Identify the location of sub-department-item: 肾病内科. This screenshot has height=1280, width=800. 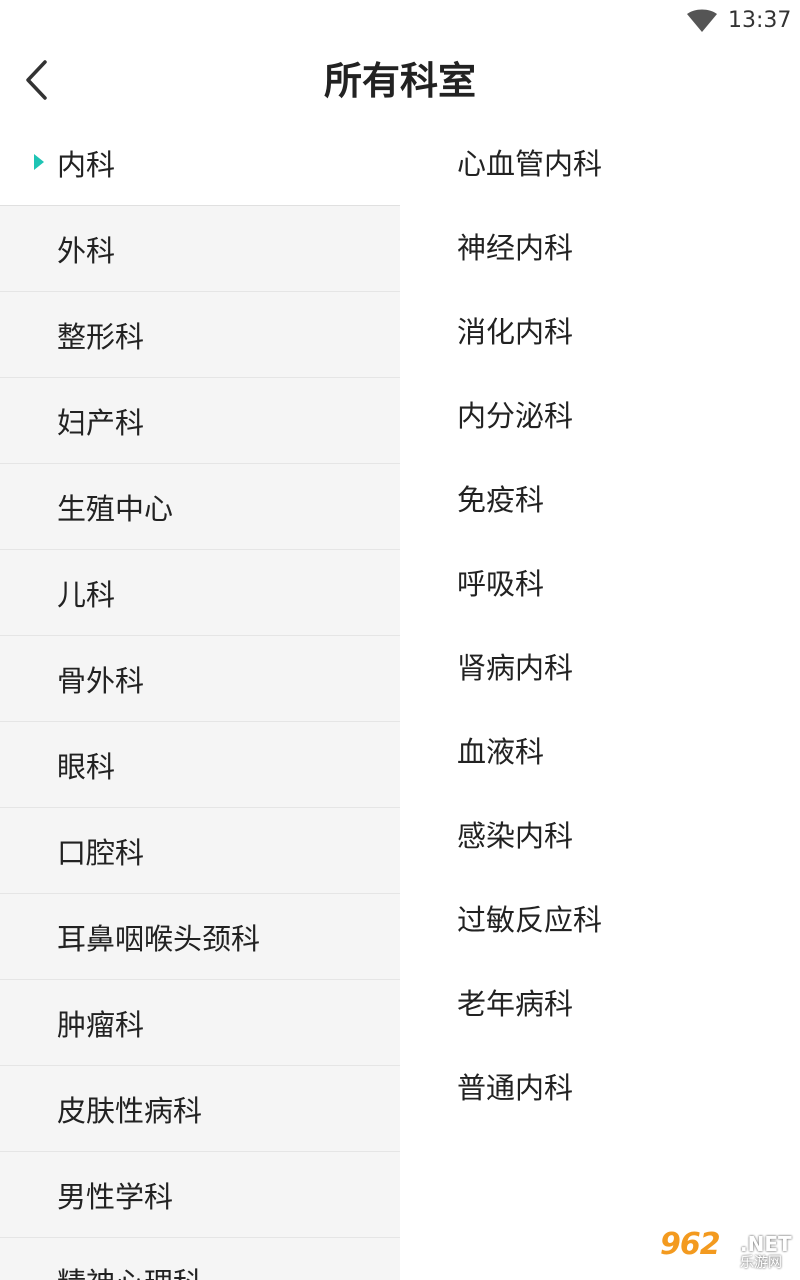
(600, 666).